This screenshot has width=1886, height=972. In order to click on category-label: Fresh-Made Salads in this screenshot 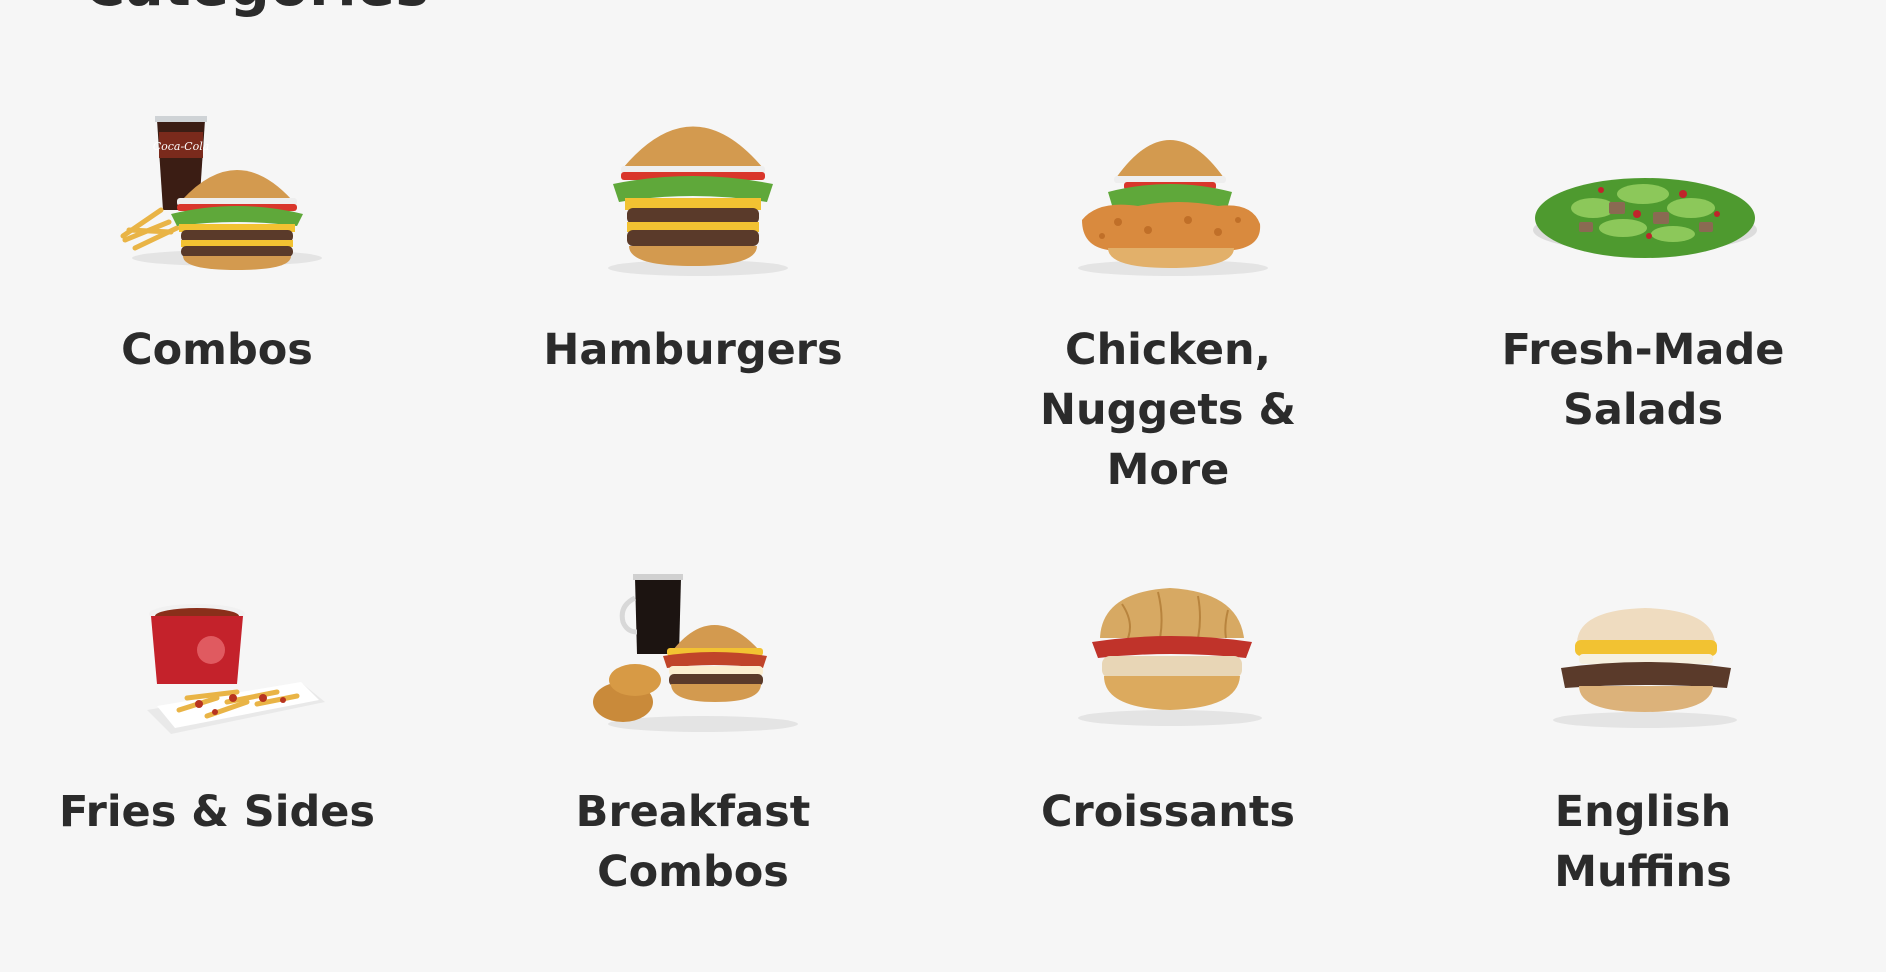, I will do `click(1643, 380)`.